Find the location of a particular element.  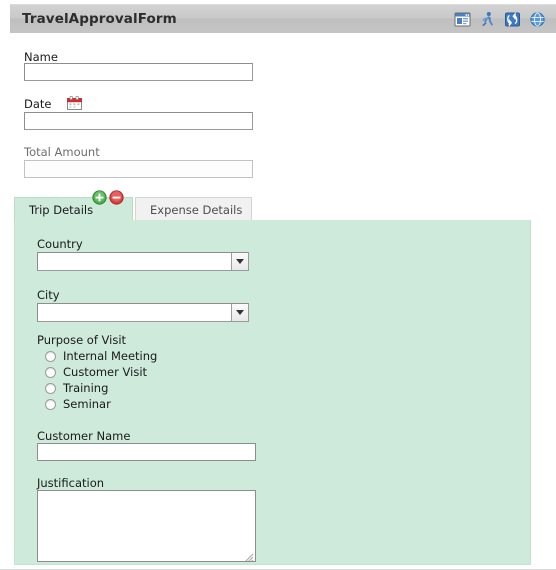

radio-internal-meeting: Internal Meeting is located at coordinates (101, 356).